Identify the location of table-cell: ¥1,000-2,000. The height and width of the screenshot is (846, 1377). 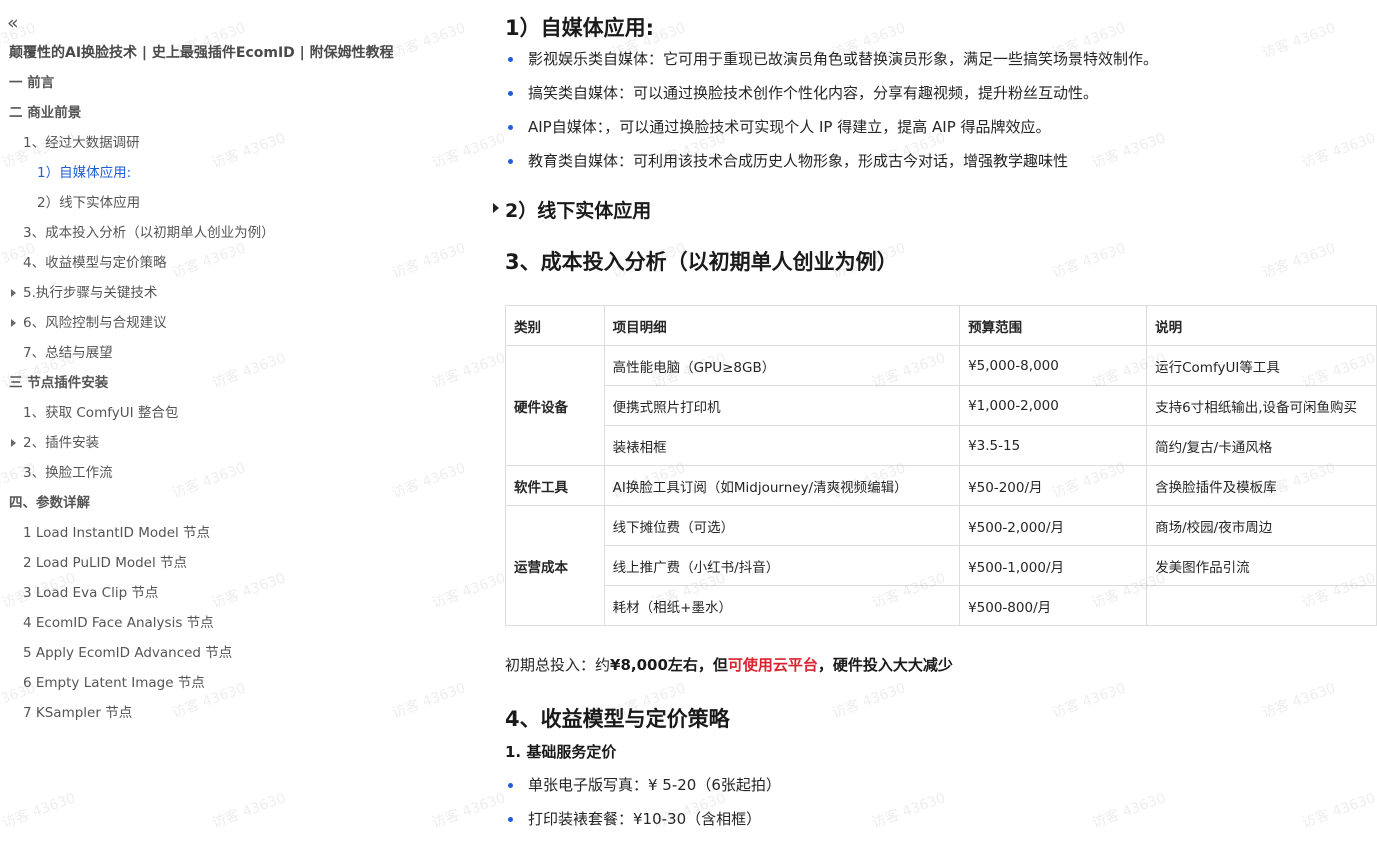
(1053, 405).